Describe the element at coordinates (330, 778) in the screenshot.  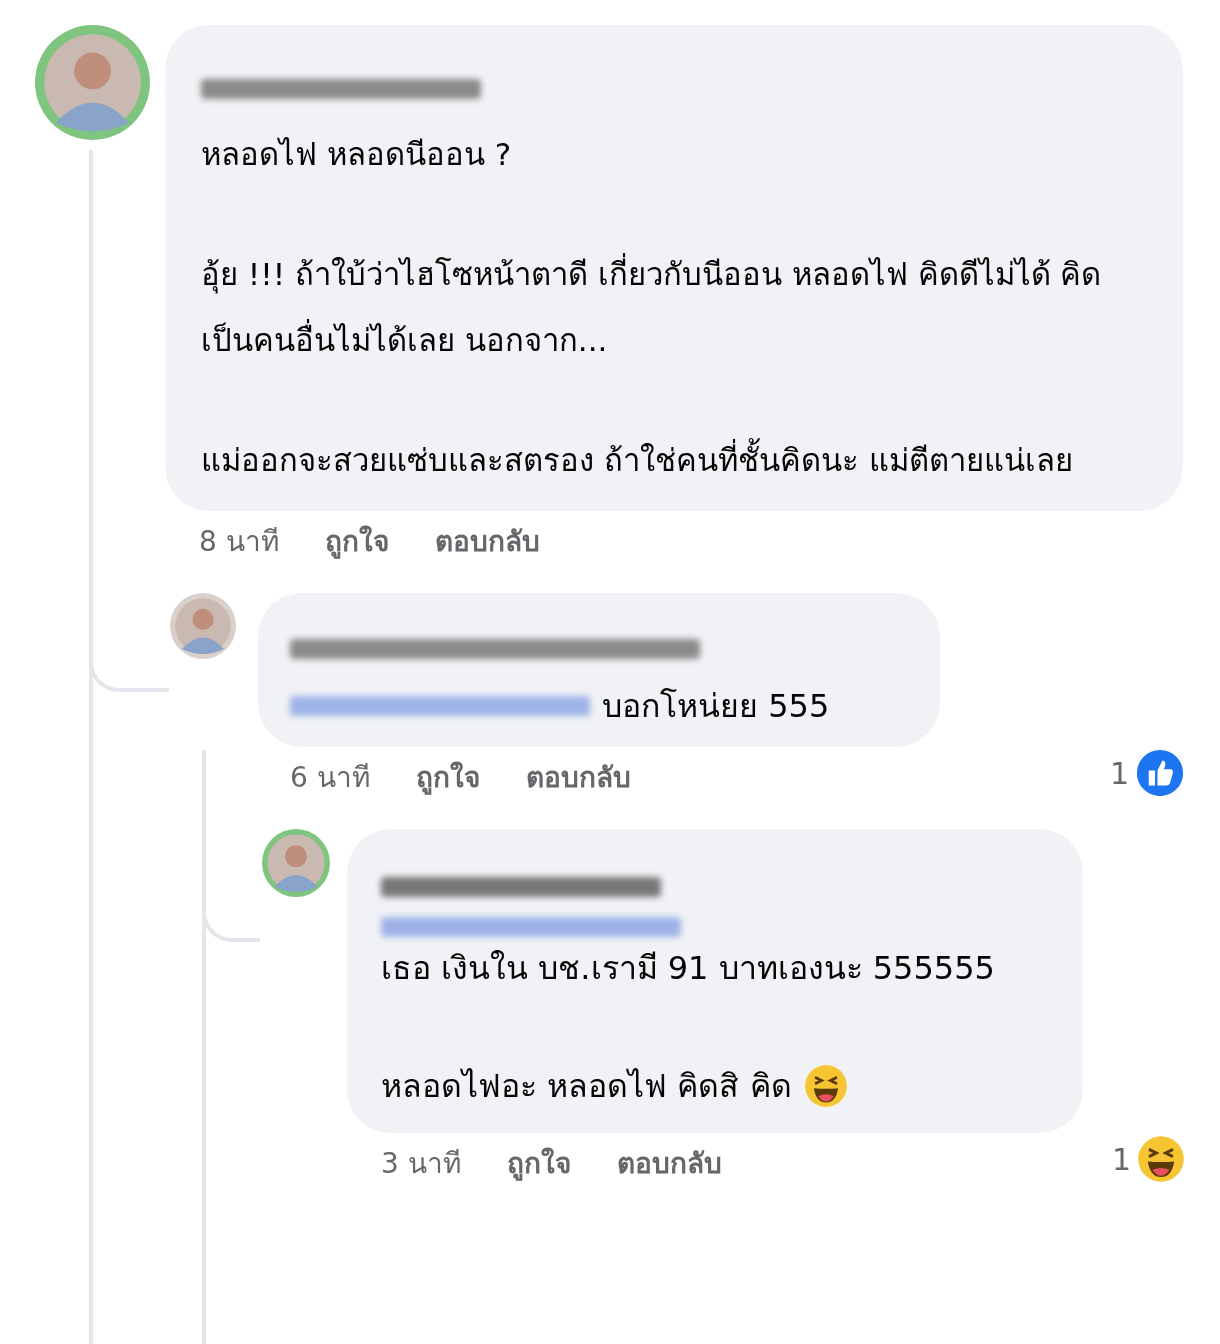
I see `comment-time: 6 นาที` at that location.